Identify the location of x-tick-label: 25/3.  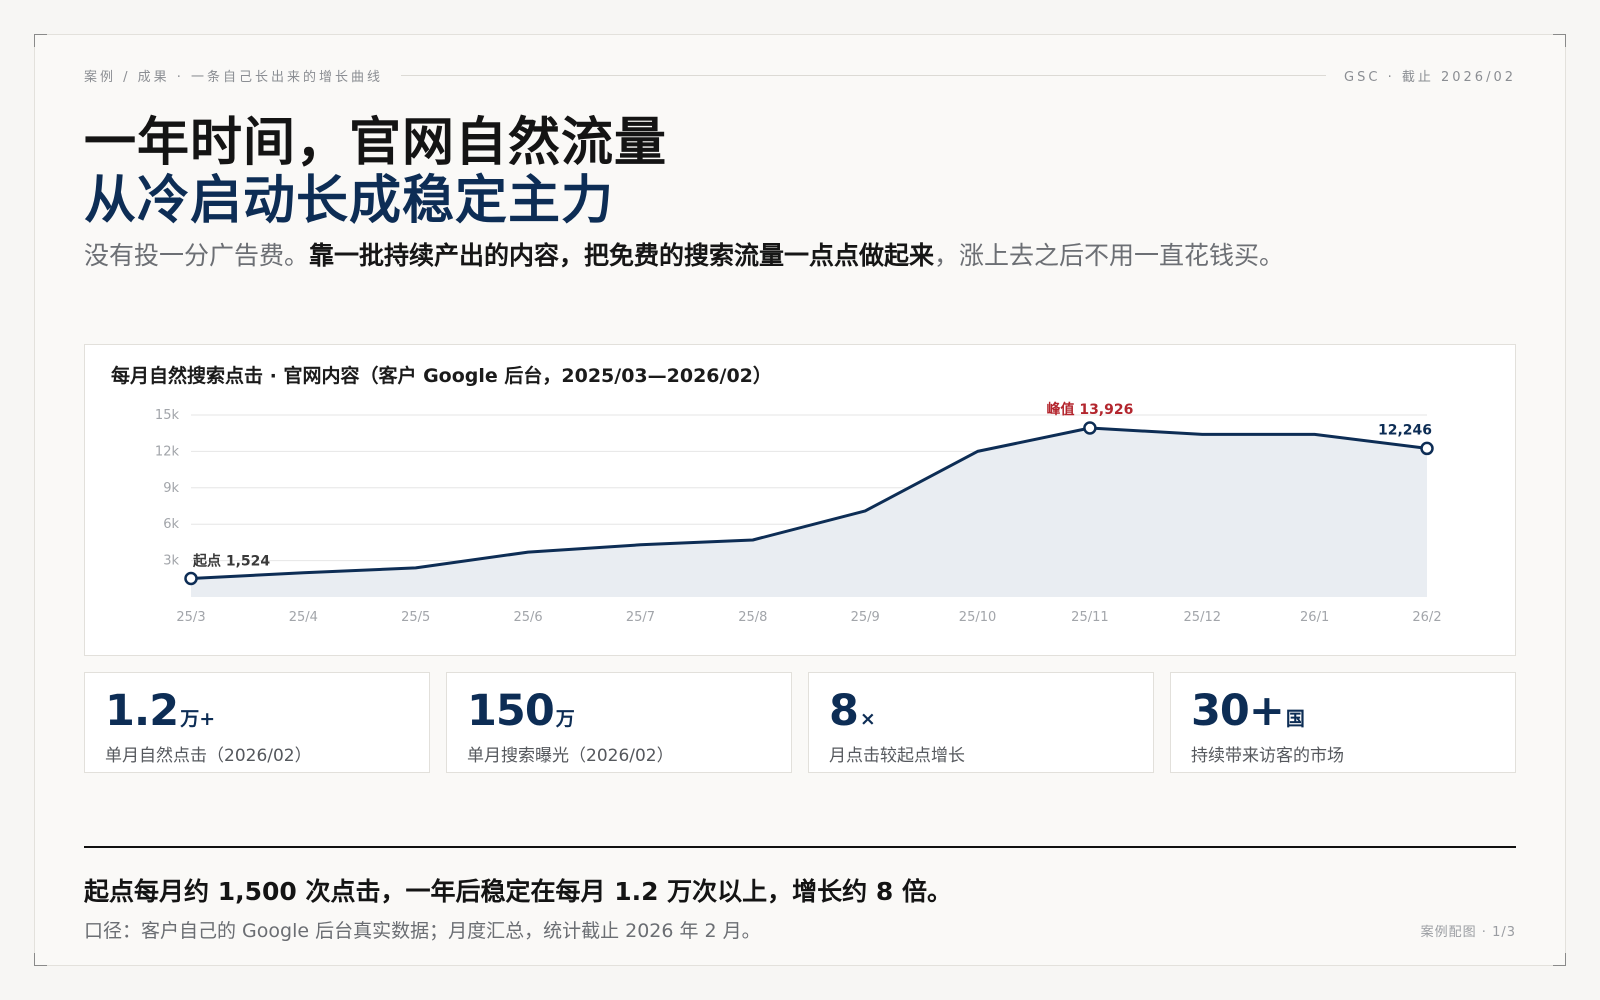
(190, 617).